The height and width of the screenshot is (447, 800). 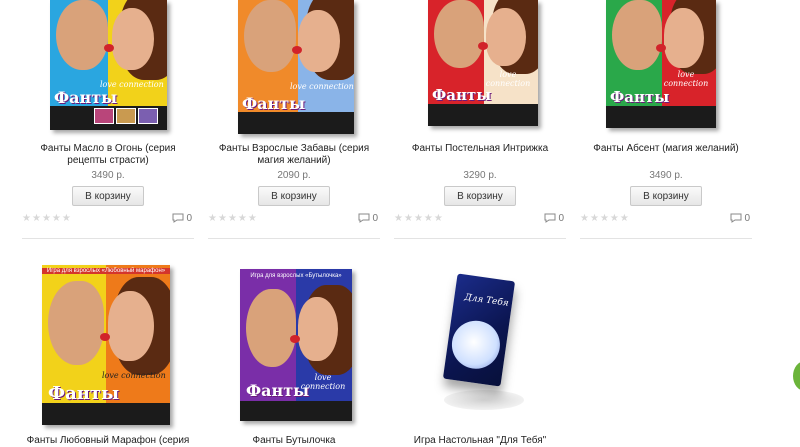 I want to click on product-price: 3290 р., so click(x=480, y=175).